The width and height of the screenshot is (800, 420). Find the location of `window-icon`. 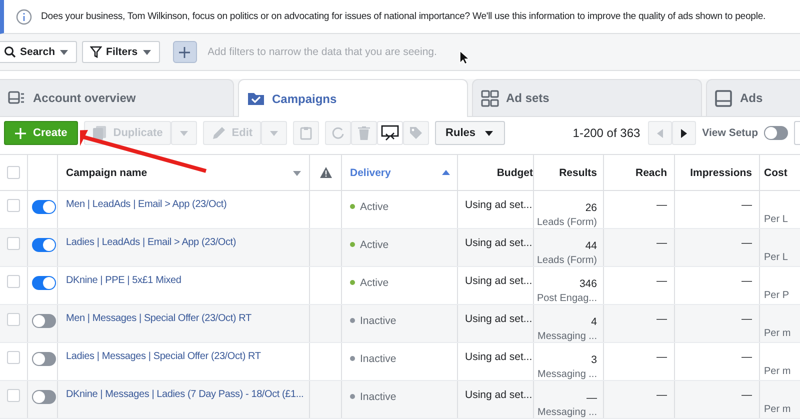

window-icon is located at coordinates (724, 98).